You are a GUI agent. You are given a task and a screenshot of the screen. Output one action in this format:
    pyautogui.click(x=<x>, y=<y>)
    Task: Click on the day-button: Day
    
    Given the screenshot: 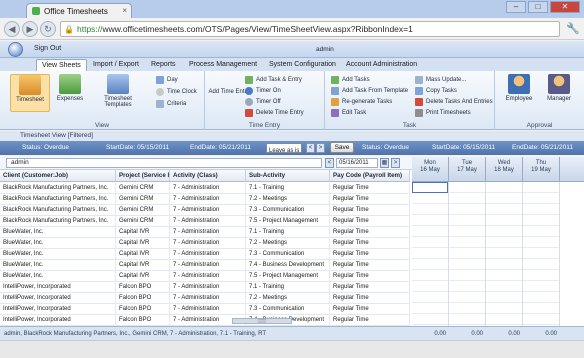 What is the action you would take?
    pyautogui.click(x=167, y=80)
    